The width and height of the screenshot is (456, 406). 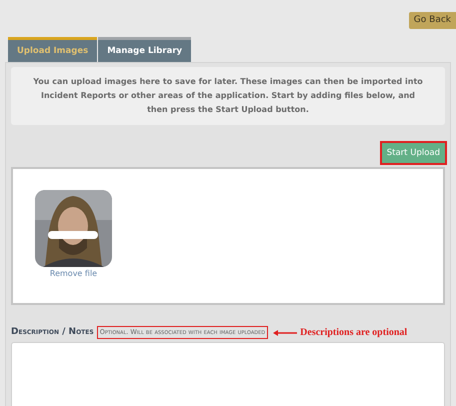 What do you see at coordinates (52, 332) in the screenshot?
I see `description-label: Description / Notes` at bounding box center [52, 332].